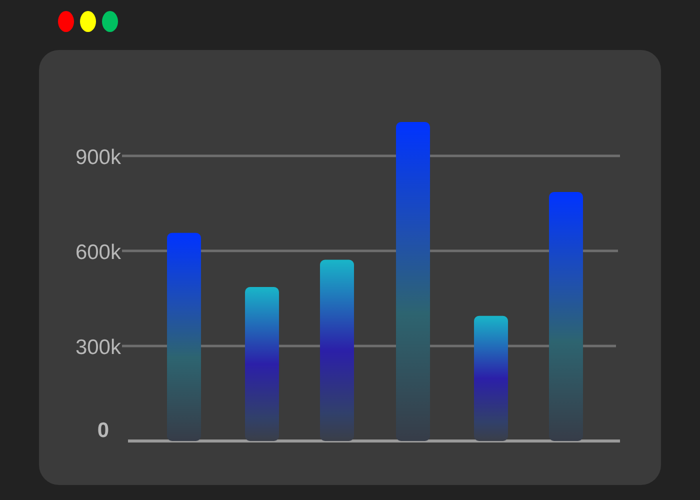  What do you see at coordinates (98, 252) in the screenshot?
I see `axis-label: 600k` at bounding box center [98, 252].